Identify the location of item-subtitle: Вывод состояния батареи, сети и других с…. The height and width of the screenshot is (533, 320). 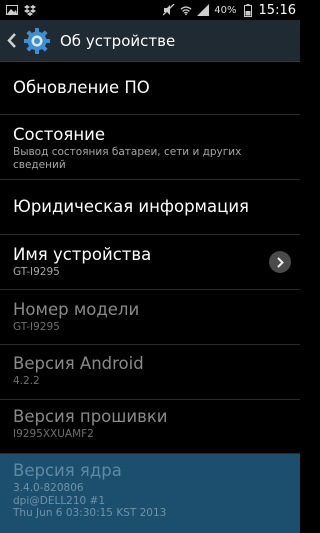
(127, 158).